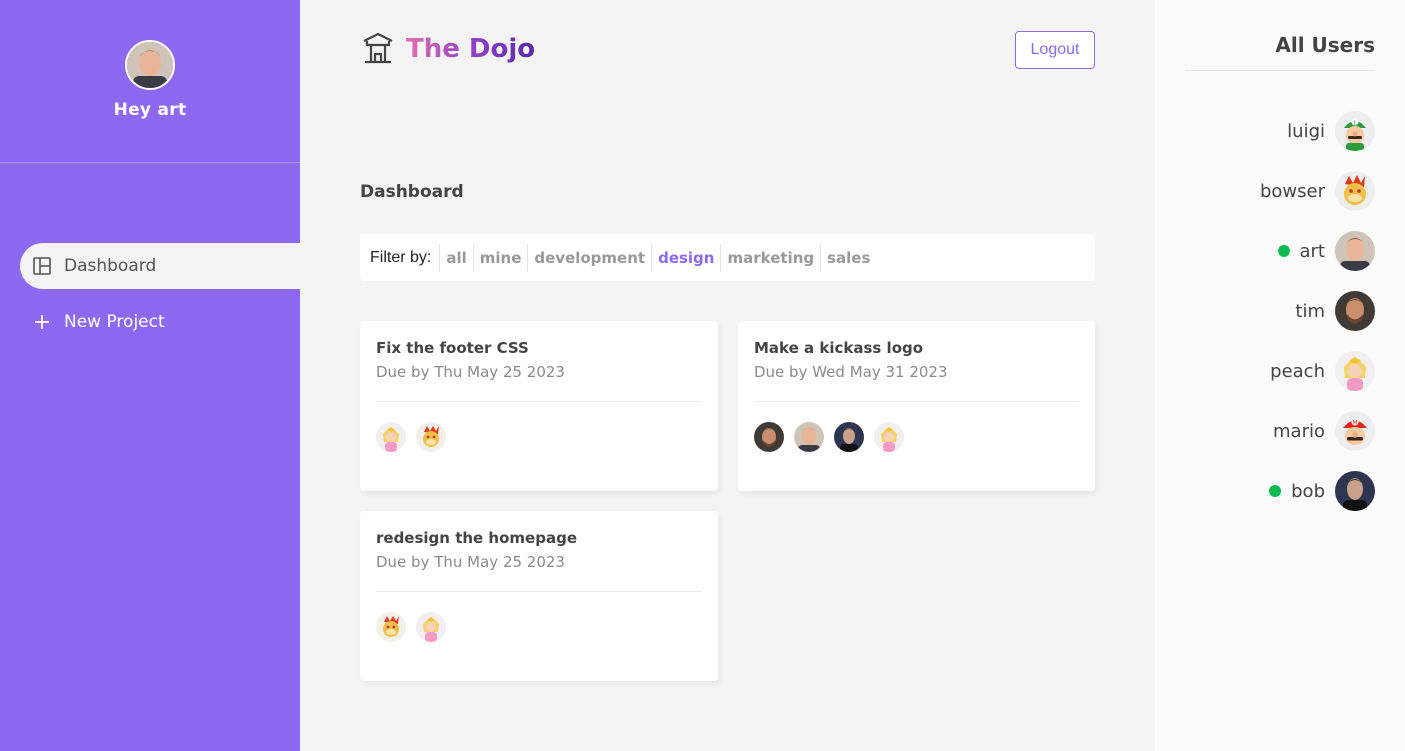 This screenshot has width=1405, height=751. What do you see at coordinates (1055, 50) in the screenshot?
I see `logout-button: Logout` at bounding box center [1055, 50].